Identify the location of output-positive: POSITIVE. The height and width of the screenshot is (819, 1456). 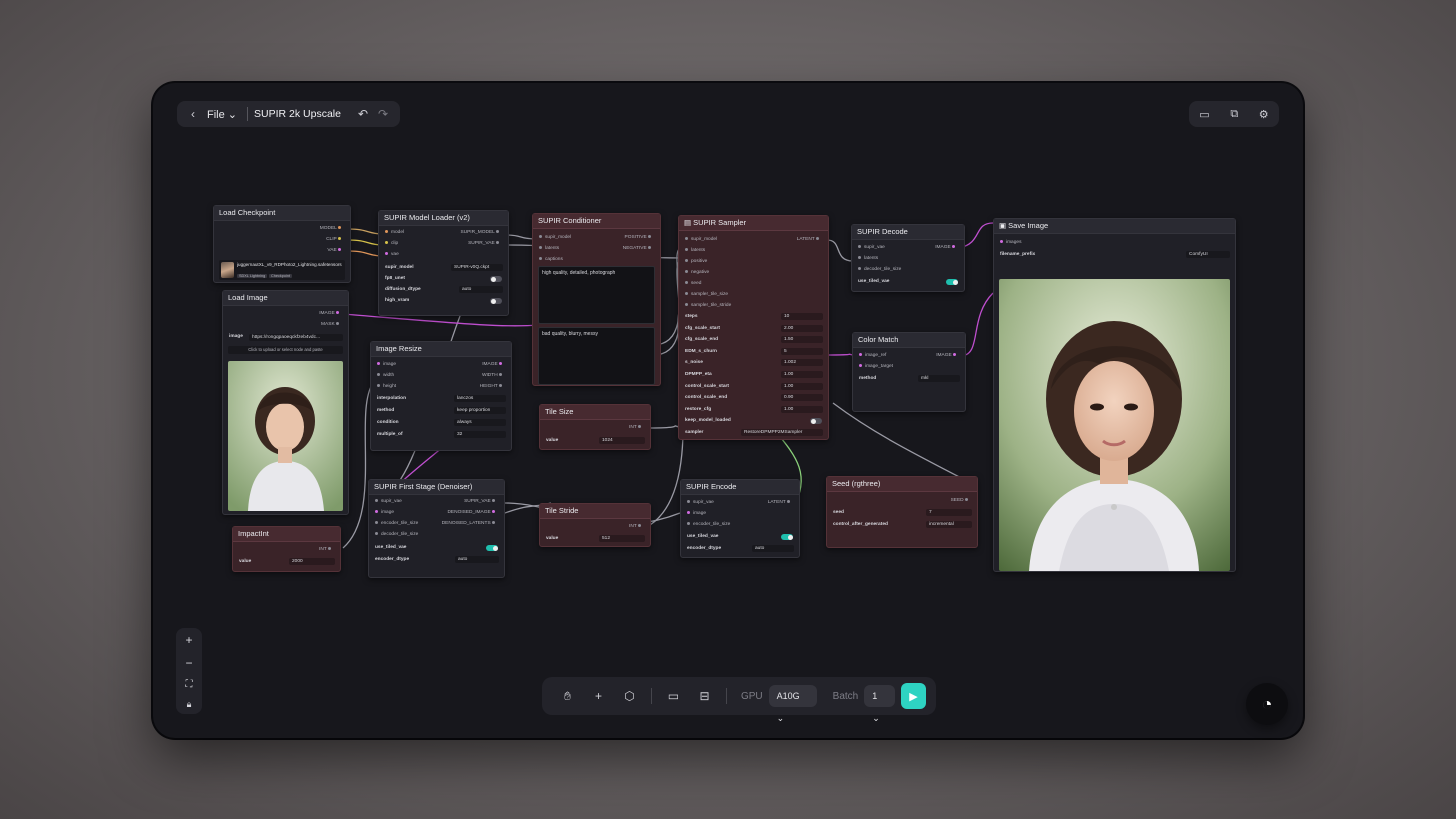
(639, 237).